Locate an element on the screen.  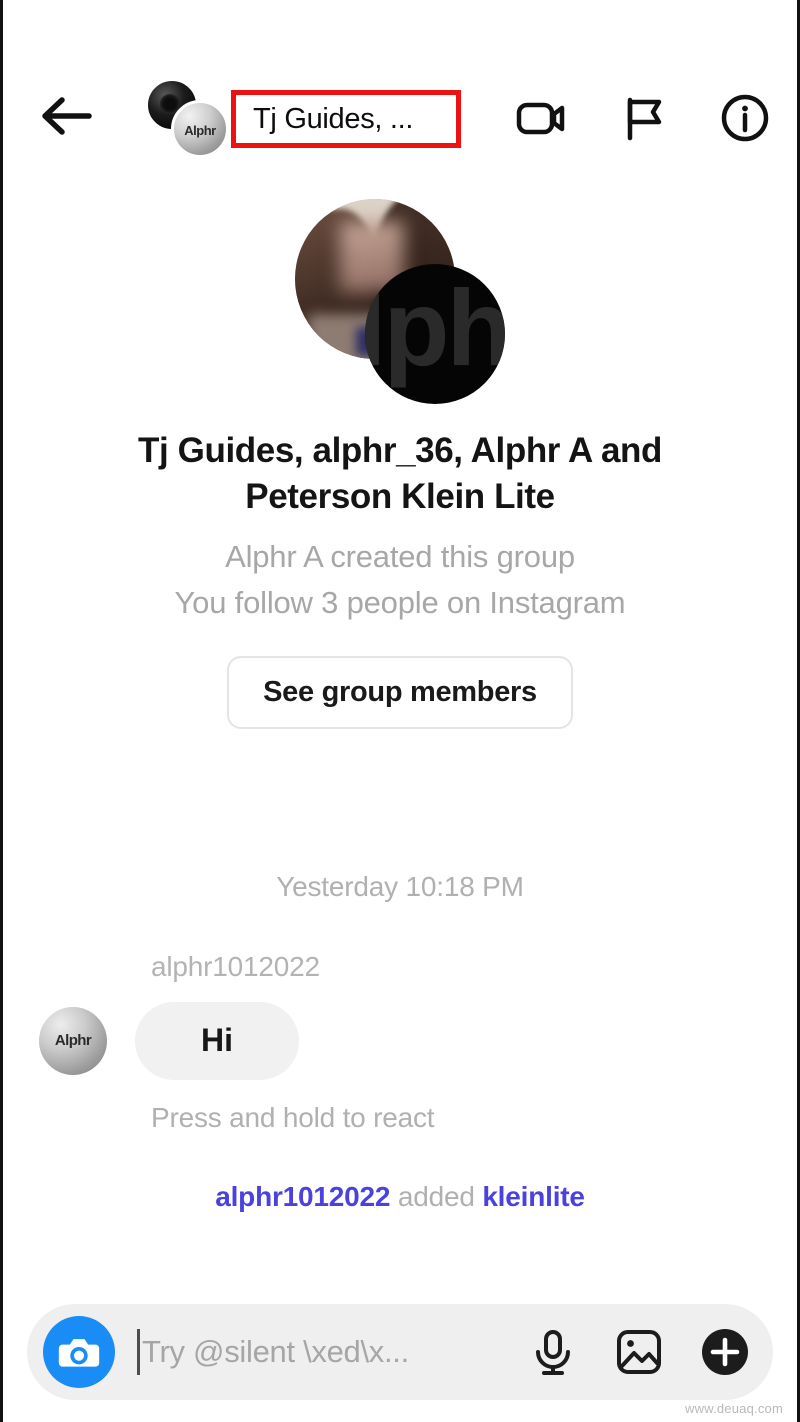
group-avatar-stack: lph is located at coordinates (400, 301).